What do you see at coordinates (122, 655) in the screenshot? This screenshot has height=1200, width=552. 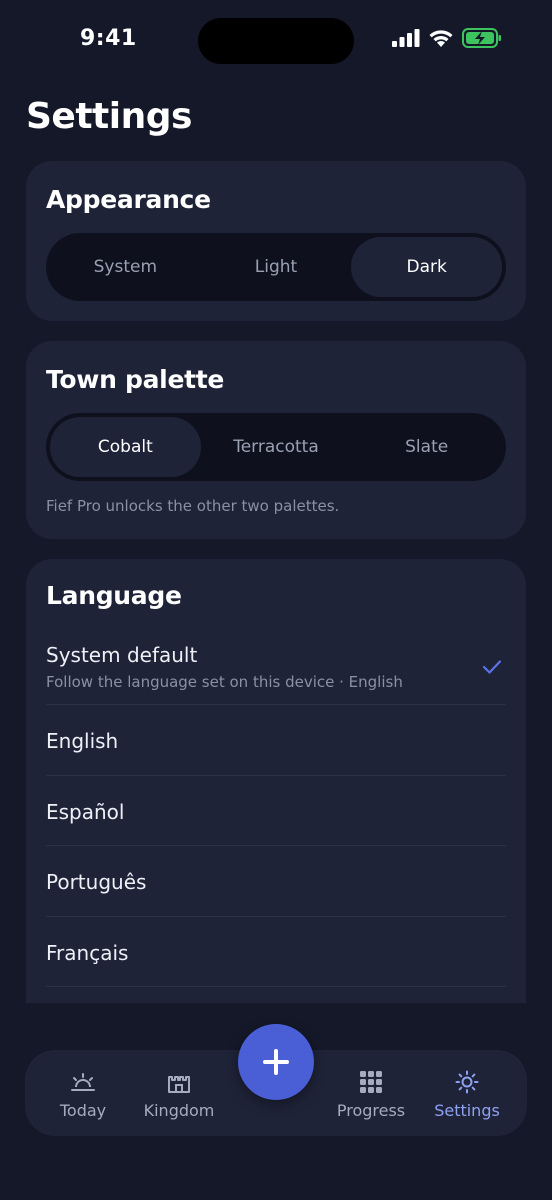 I see `language-option-label: System default` at bounding box center [122, 655].